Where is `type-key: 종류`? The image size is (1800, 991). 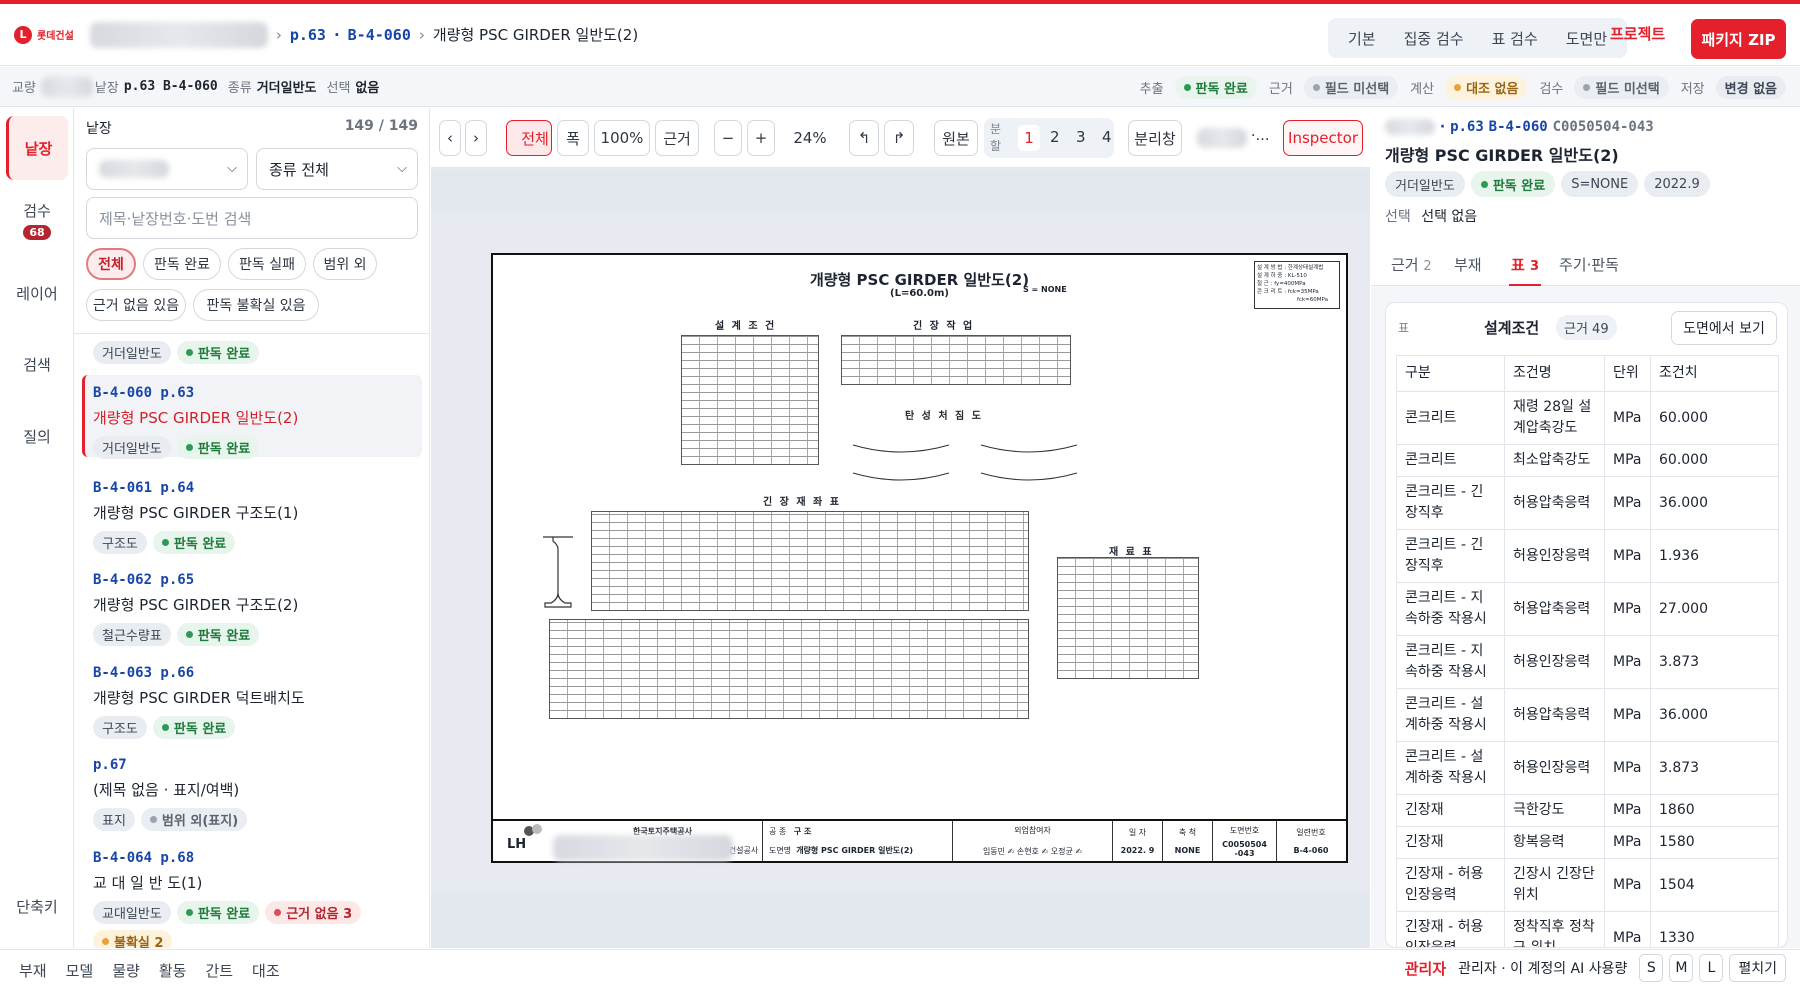 type-key: 종류 is located at coordinates (239, 88).